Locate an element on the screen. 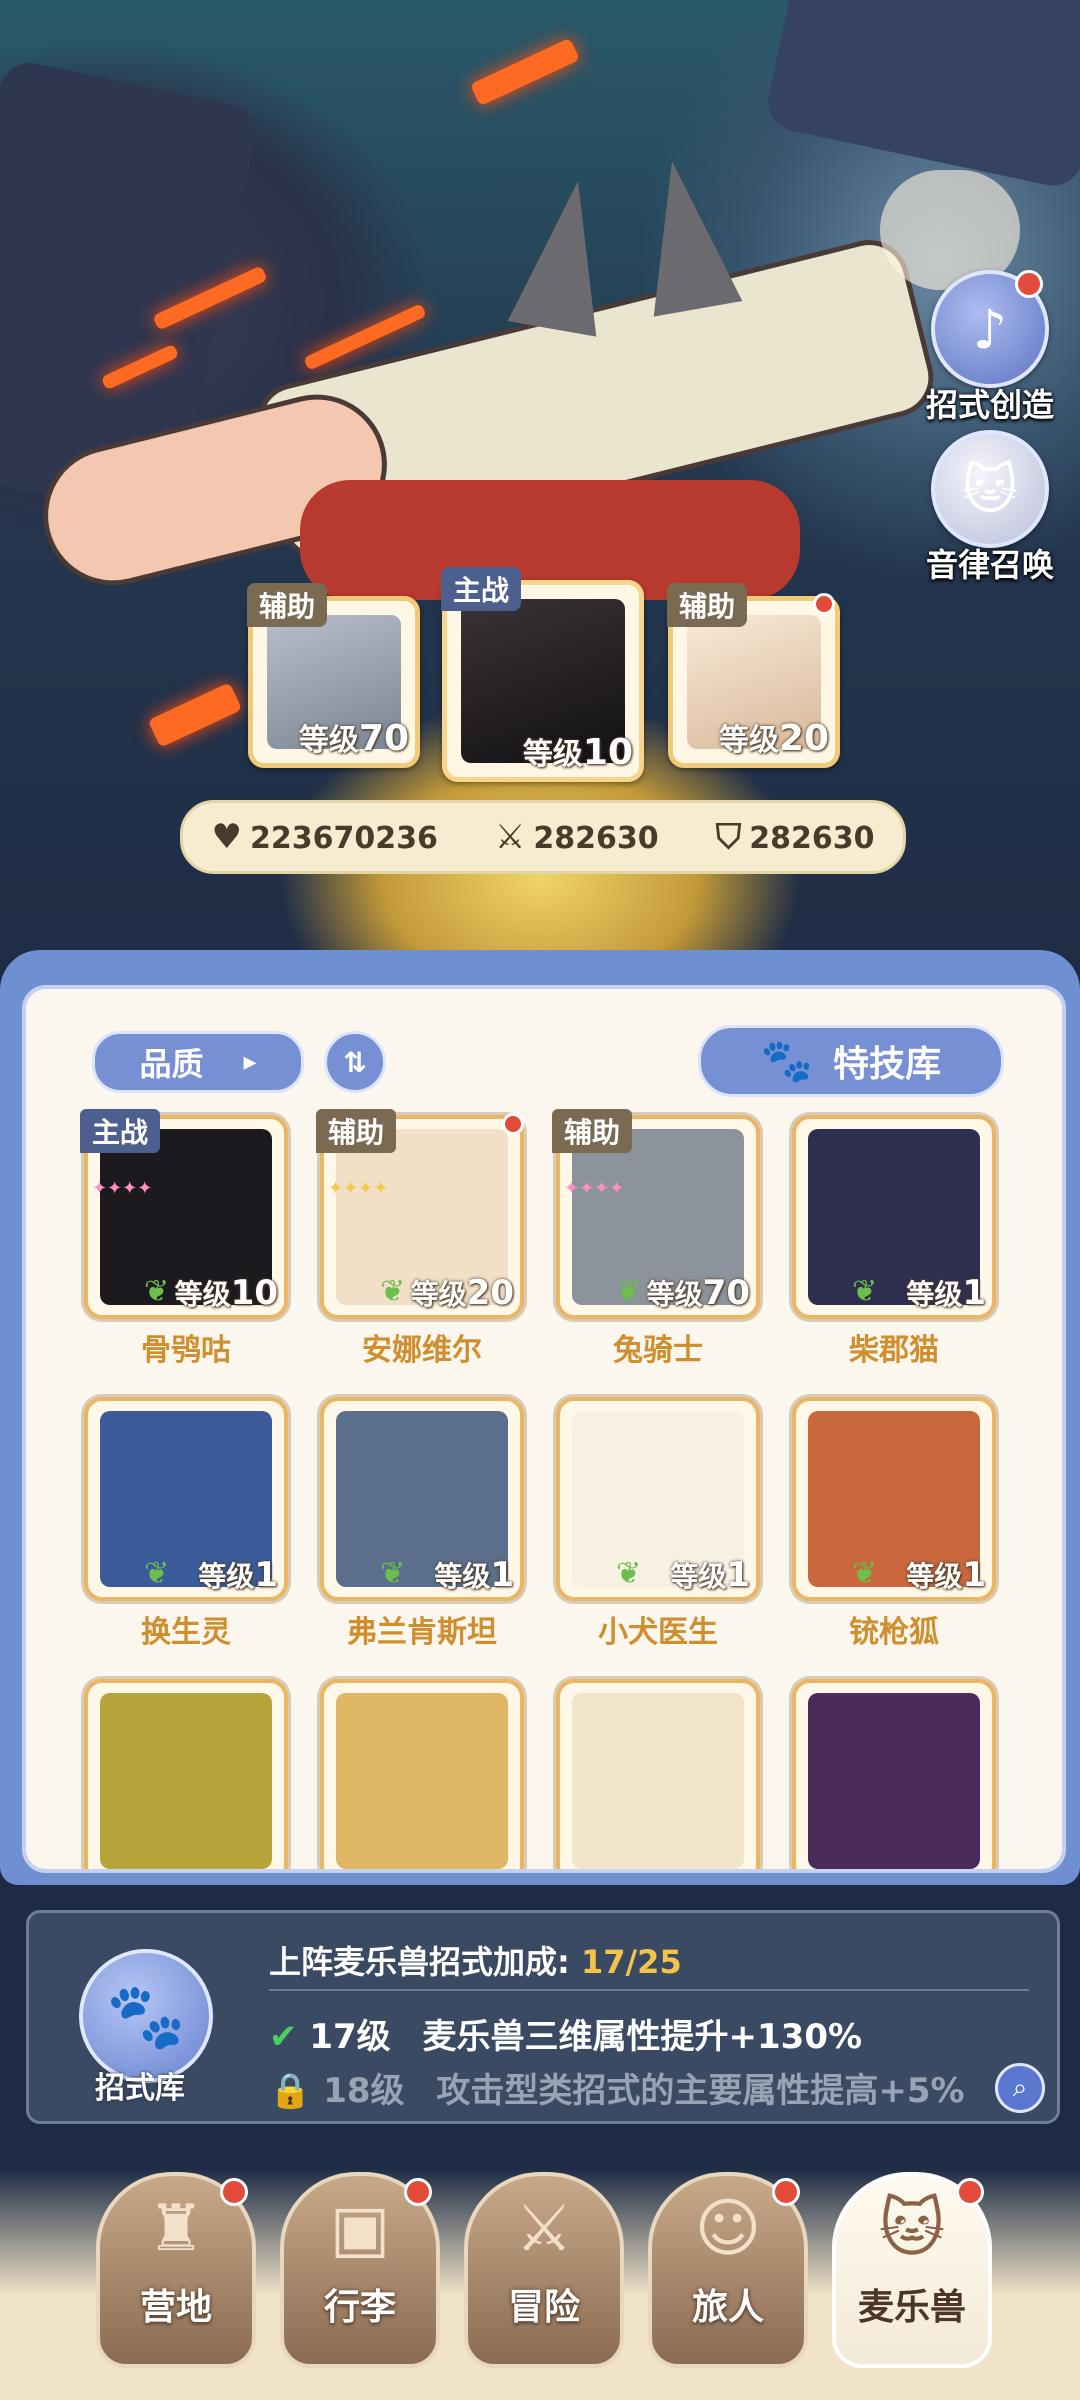  nav-pets-button: 🐱 麦乐兽 is located at coordinates (912, 2270).